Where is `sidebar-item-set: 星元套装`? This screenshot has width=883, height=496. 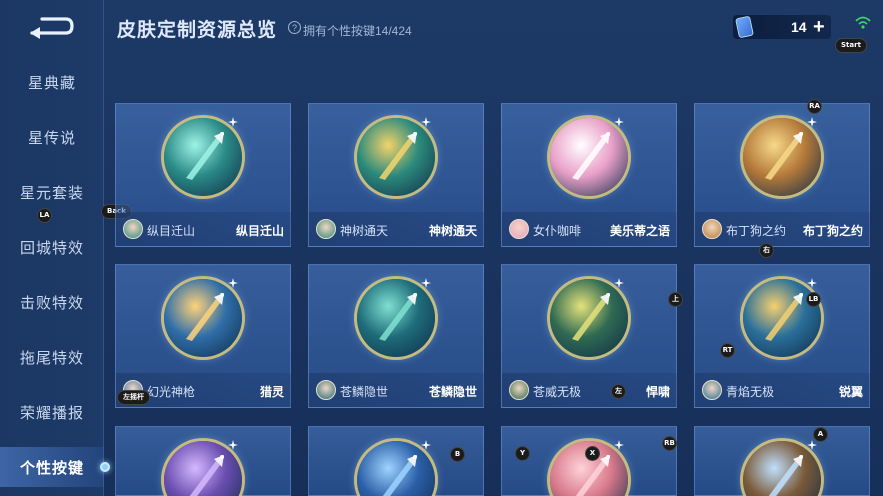
sidebar-item-set: 星元套装 is located at coordinates (52, 192).